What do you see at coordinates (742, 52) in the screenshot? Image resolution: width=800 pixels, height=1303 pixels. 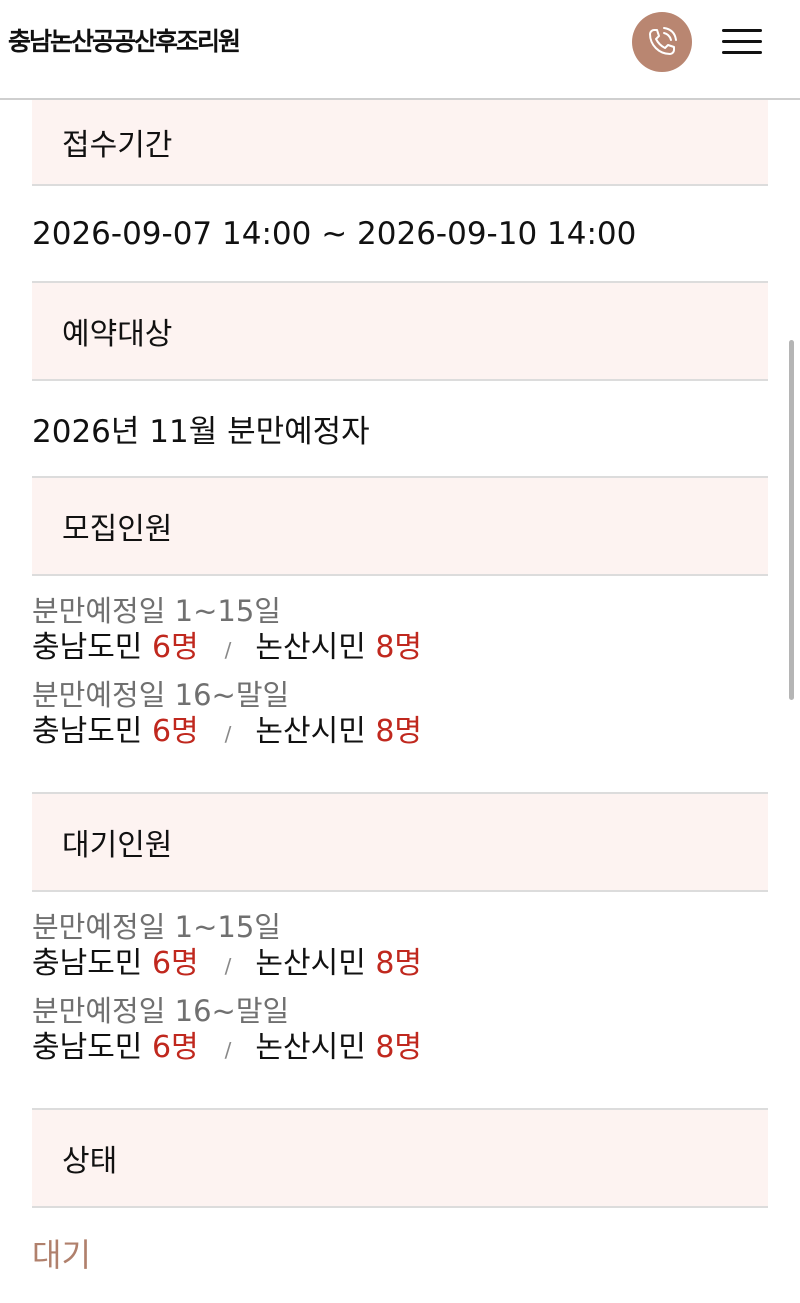 I see `menu-bar-bottom` at bounding box center [742, 52].